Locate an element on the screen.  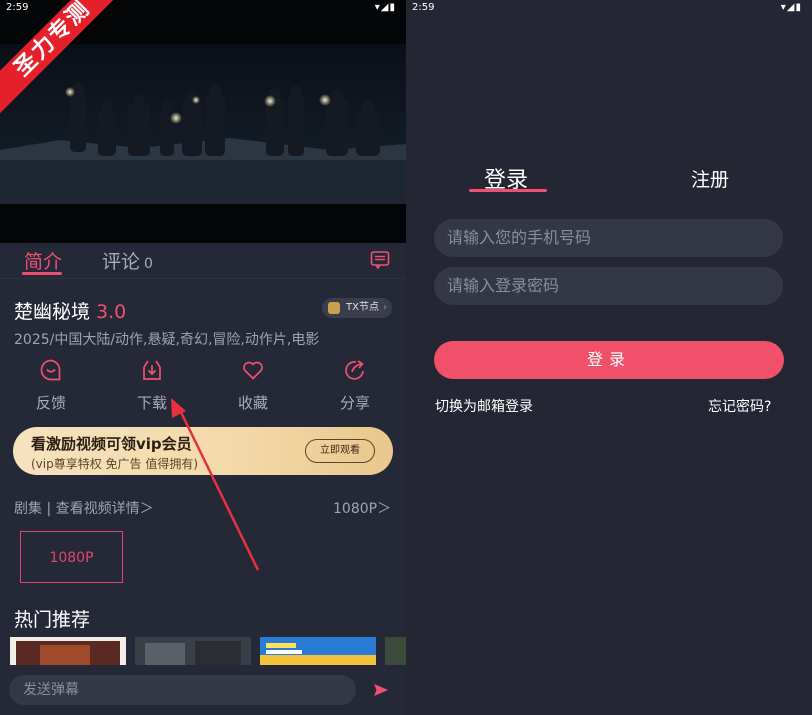
download-button: 下载 is located at coordinates (152, 385).